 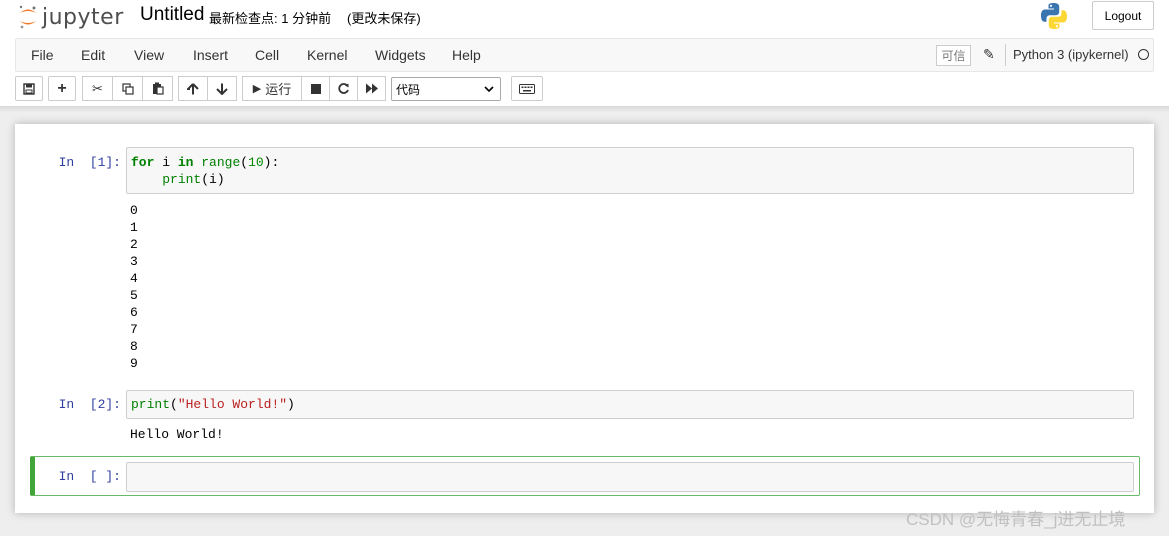 I want to click on restart-kernel-button, so click(x=343, y=88).